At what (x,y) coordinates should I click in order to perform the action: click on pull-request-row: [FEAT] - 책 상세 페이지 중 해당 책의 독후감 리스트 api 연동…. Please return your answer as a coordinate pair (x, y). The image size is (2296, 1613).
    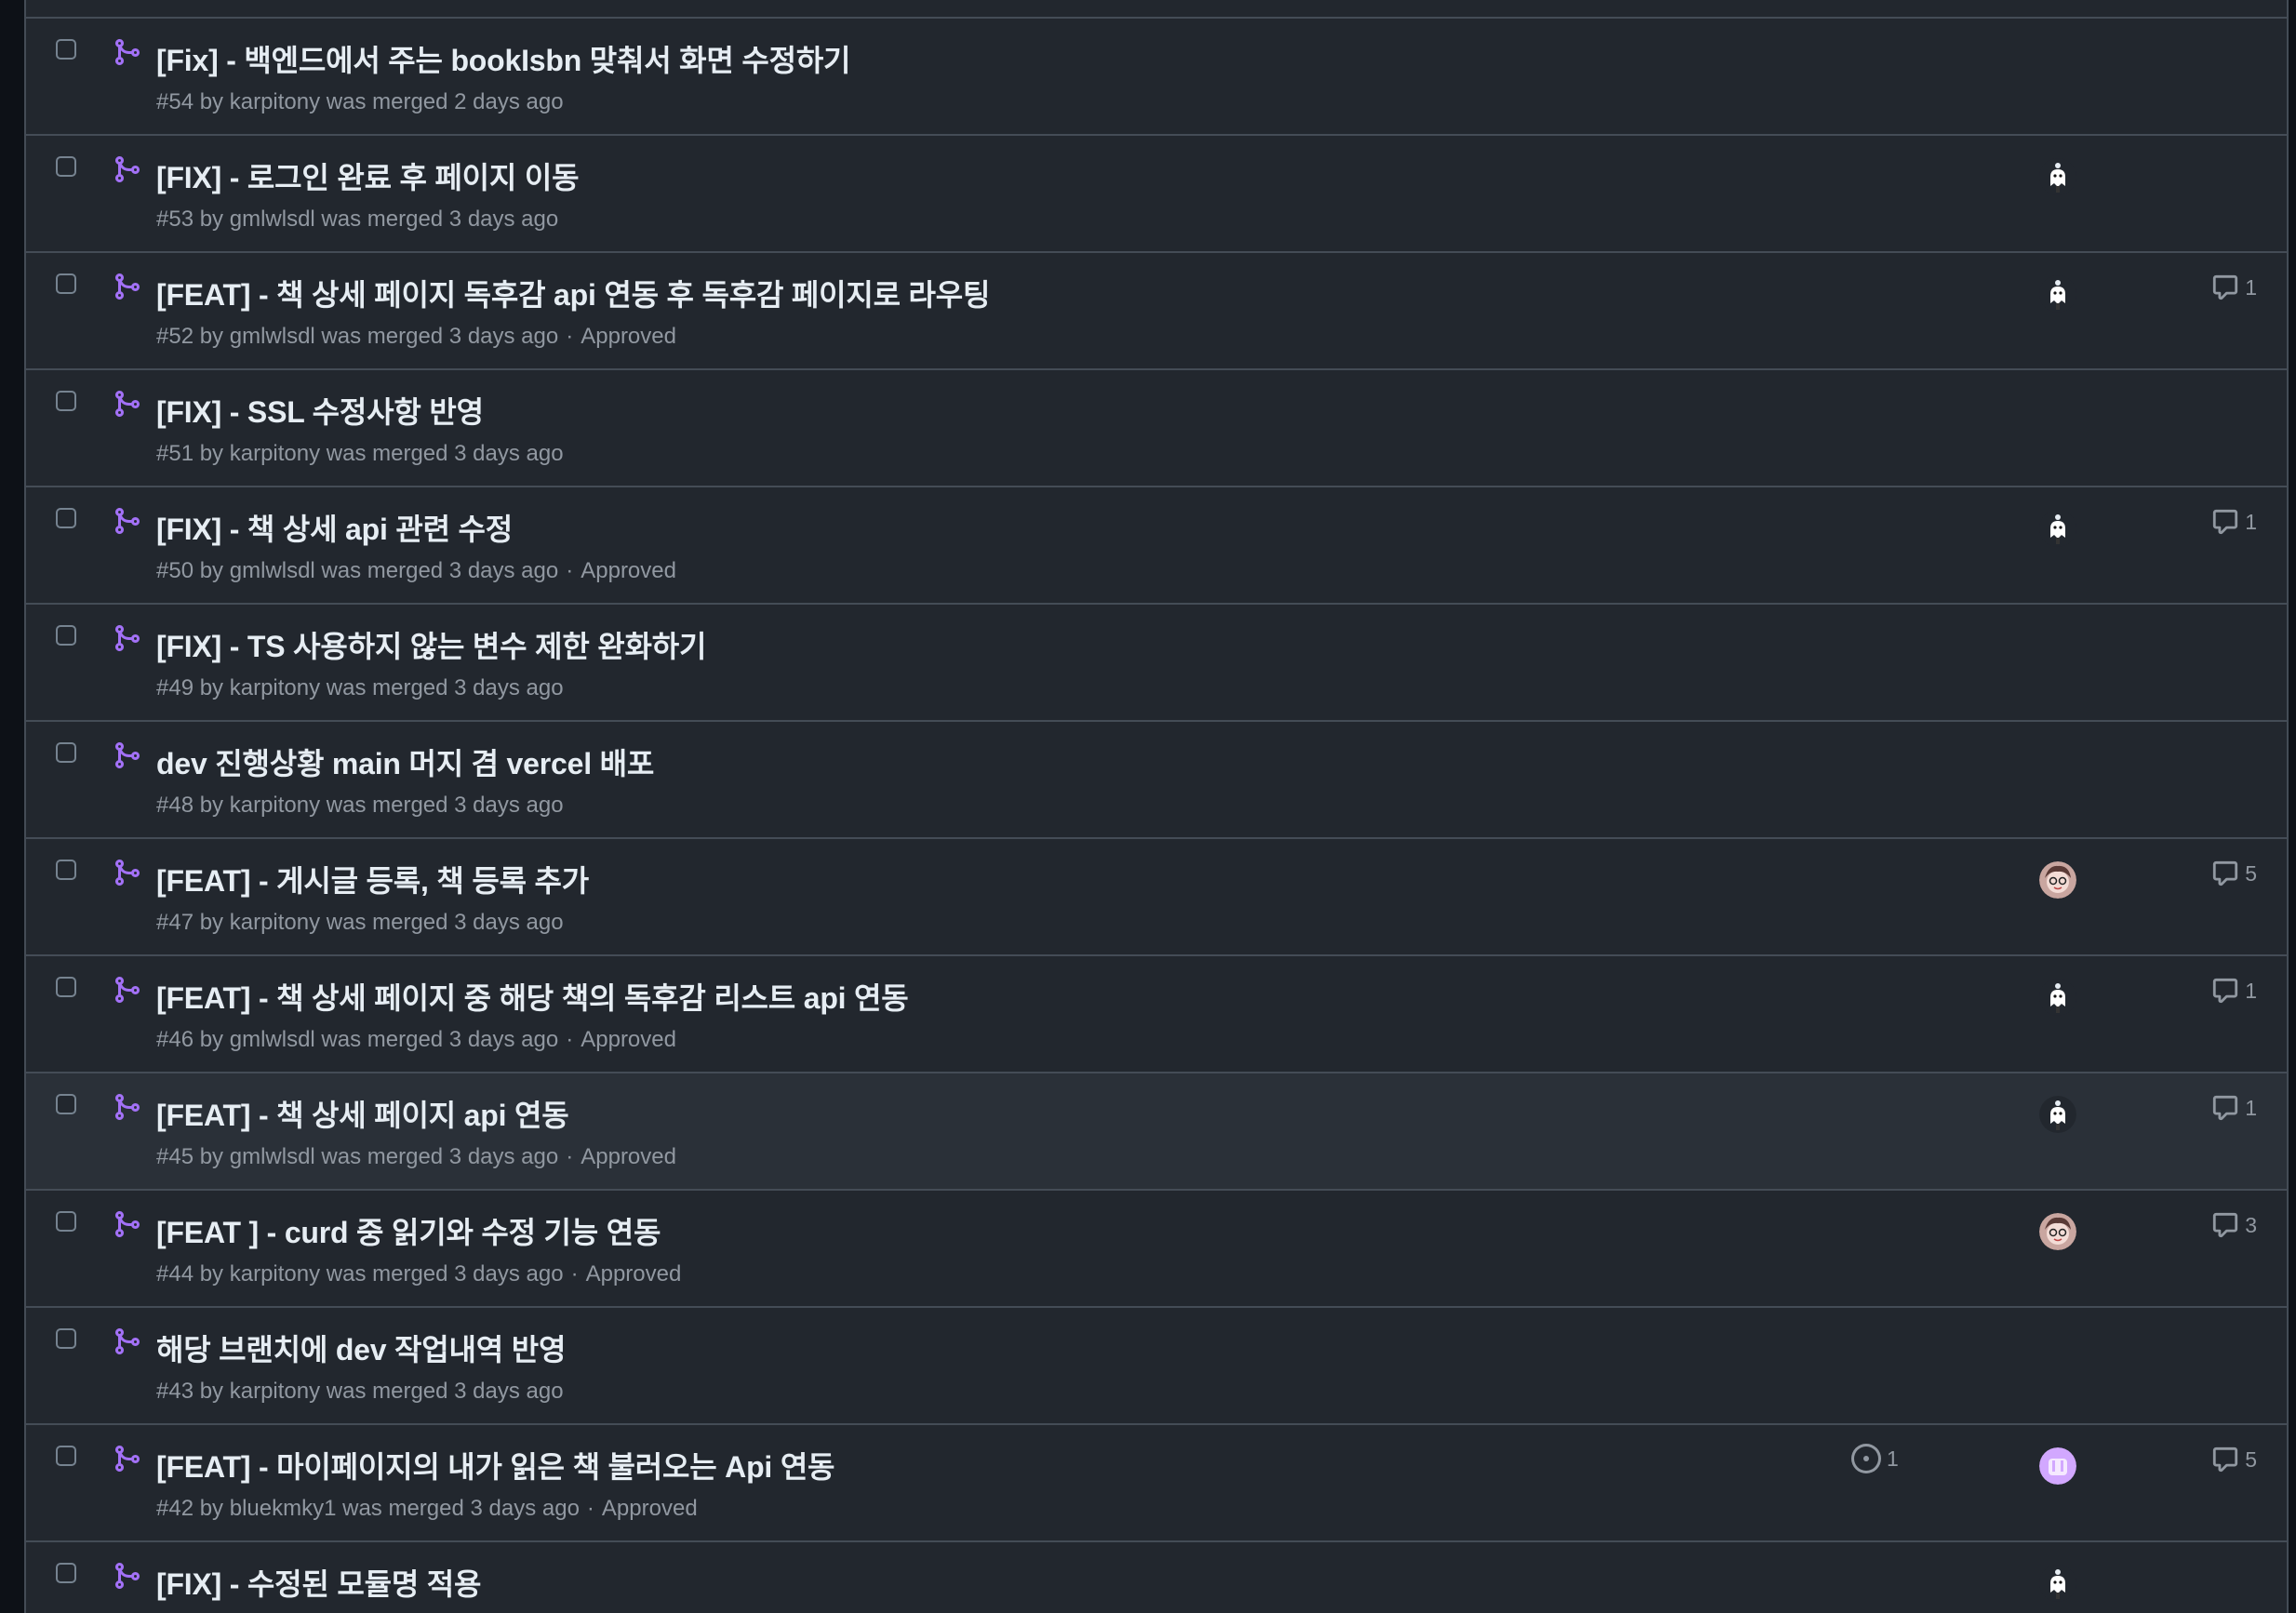
    Looking at the image, I should click on (1156, 1014).